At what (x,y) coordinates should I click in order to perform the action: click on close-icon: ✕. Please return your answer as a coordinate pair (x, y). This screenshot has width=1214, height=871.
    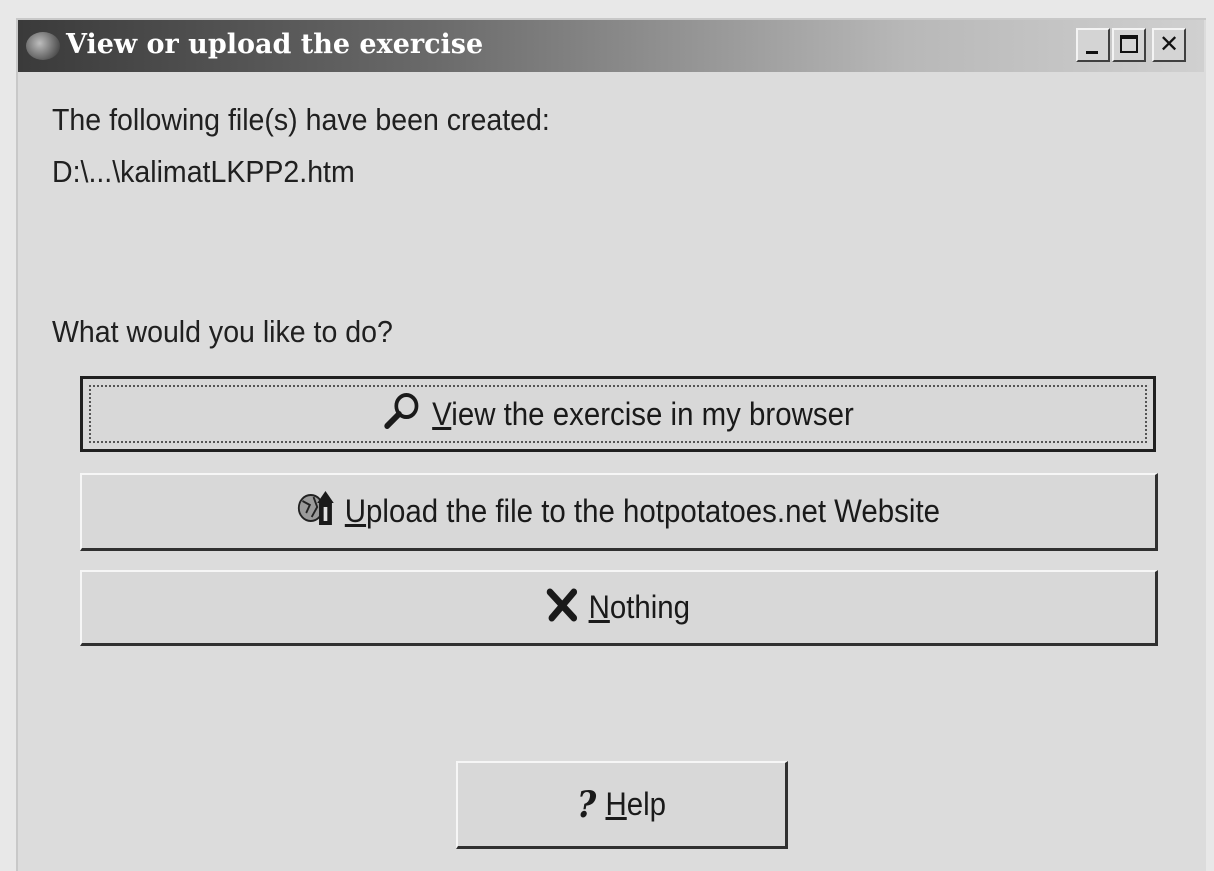
    Looking at the image, I should click on (1169, 44).